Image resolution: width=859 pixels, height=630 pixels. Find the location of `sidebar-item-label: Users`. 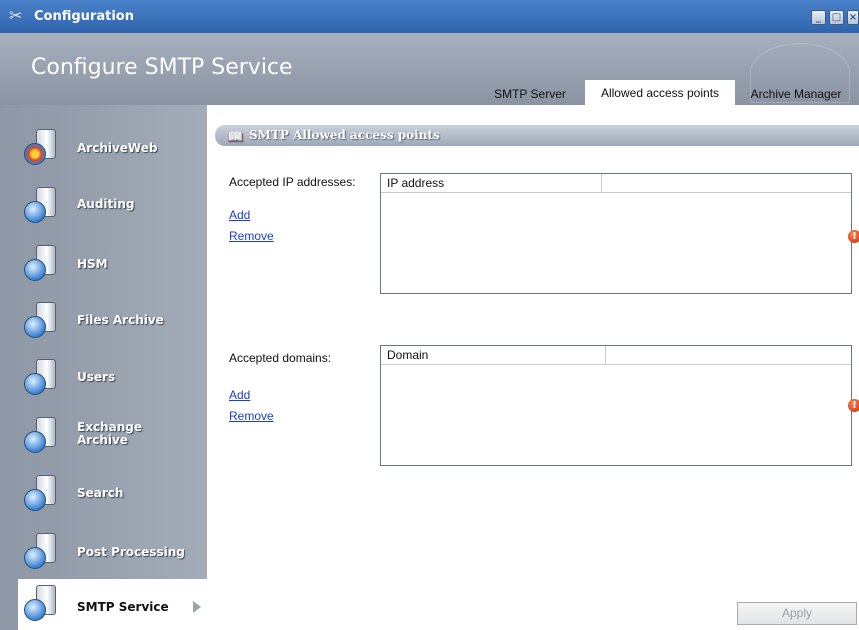

sidebar-item-label: Users is located at coordinates (96, 377).